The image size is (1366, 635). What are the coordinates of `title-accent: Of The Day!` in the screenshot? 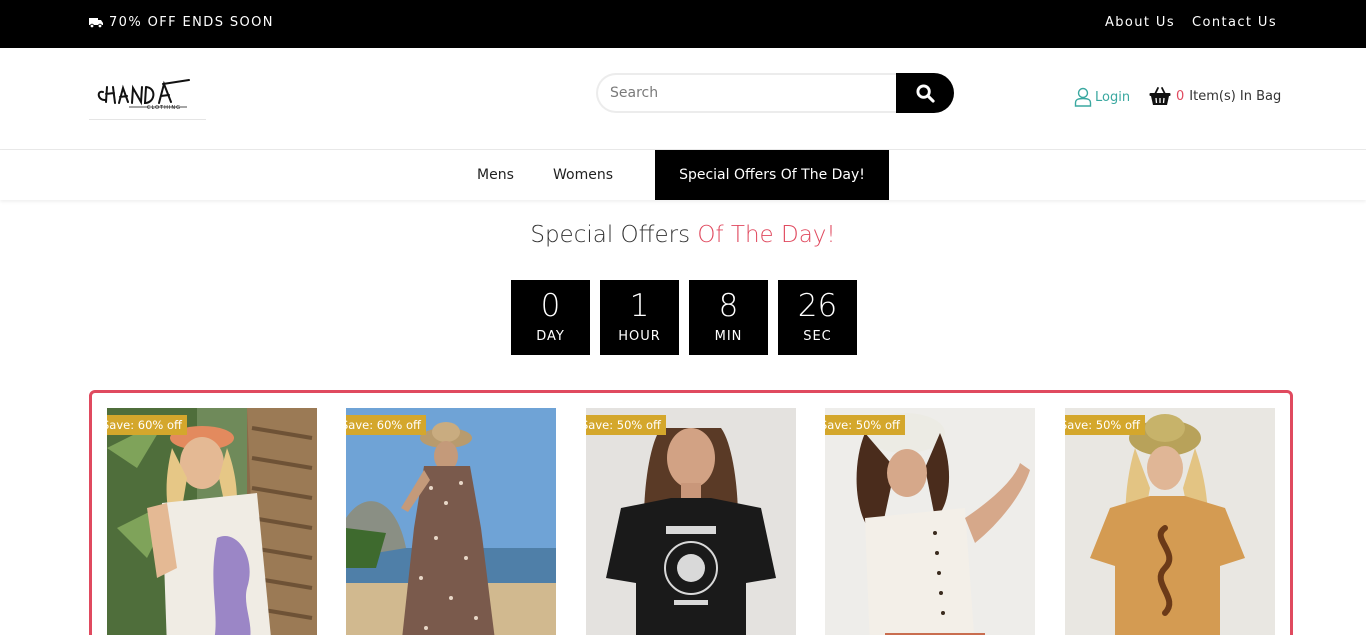 It's located at (766, 235).